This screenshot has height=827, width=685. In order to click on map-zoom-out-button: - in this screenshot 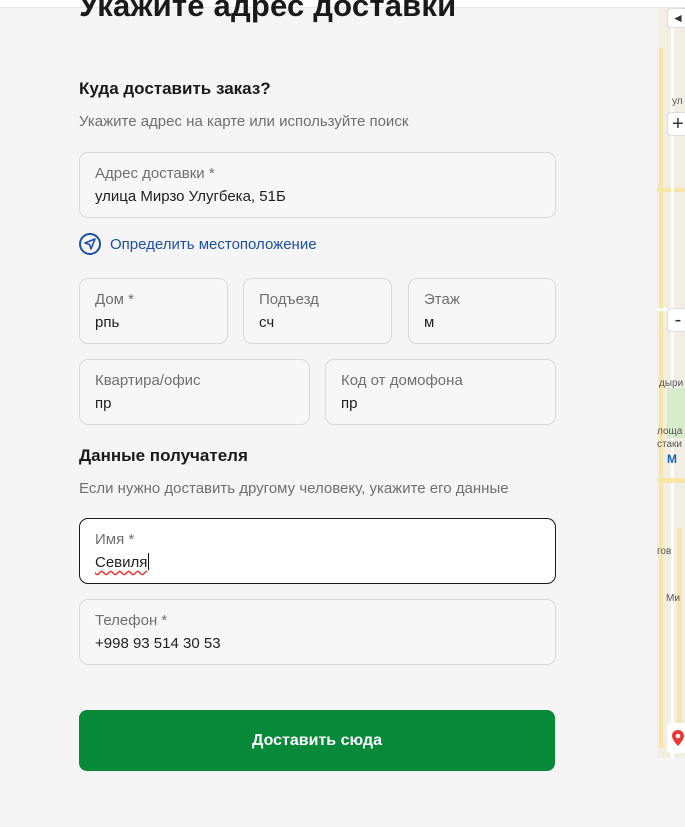, I will do `click(676, 320)`.